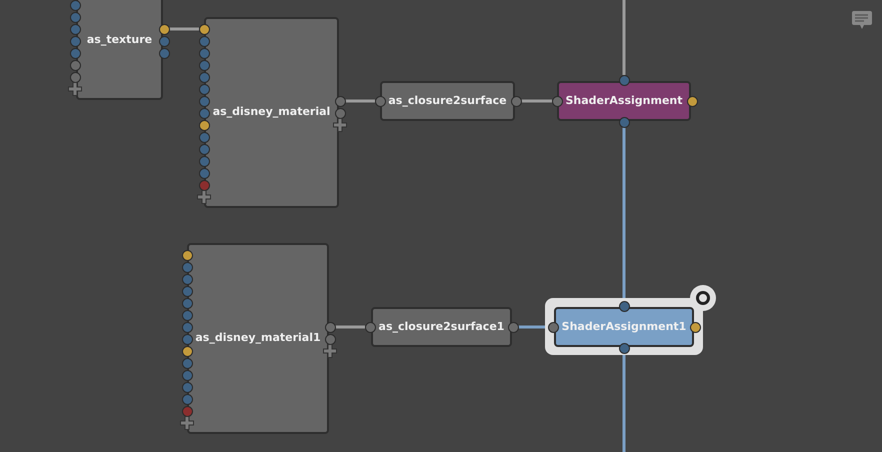  What do you see at coordinates (271, 112) in the screenshot?
I see `shader-node: as_disney_material` at bounding box center [271, 112].